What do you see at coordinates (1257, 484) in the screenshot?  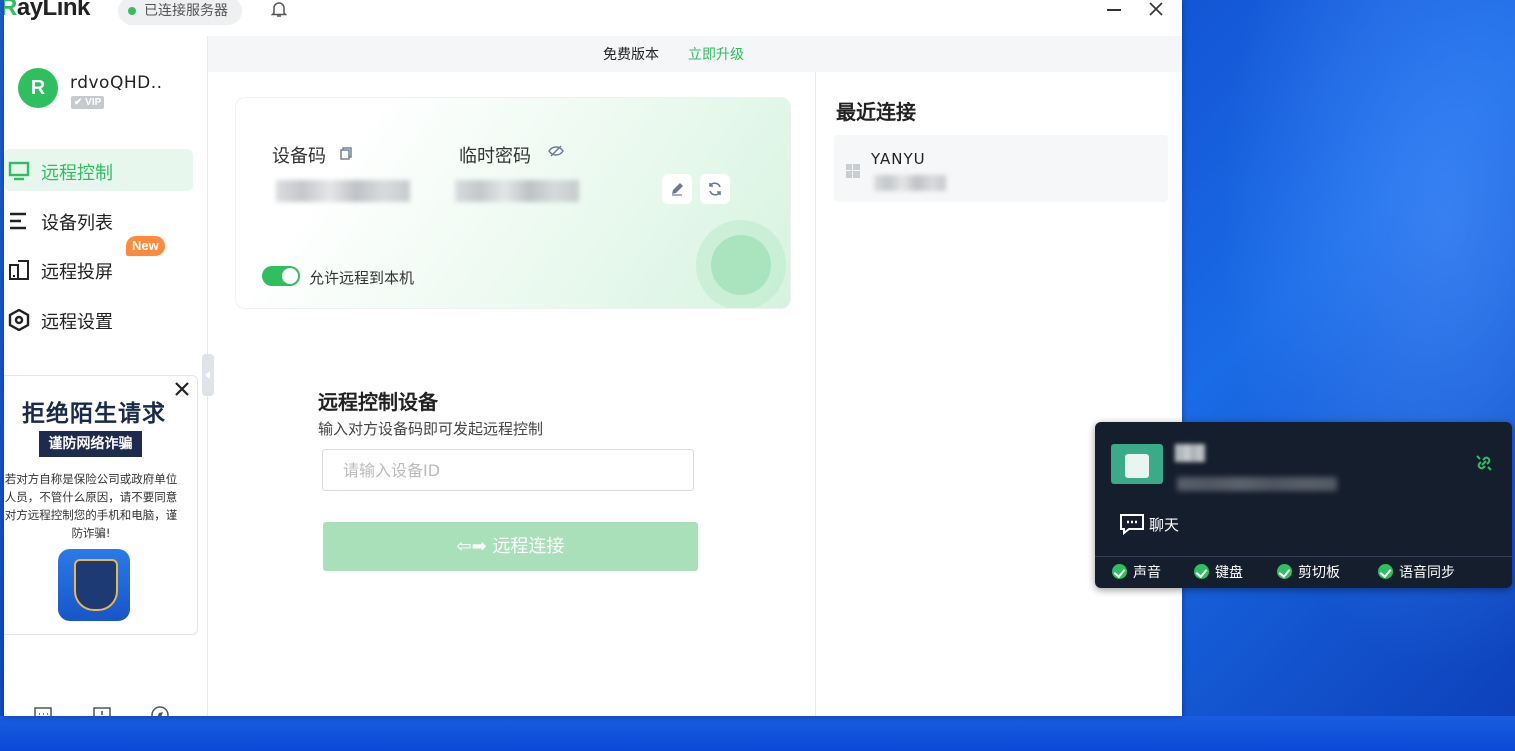 I see `session-device-info` at bounding box center [1257, 484].